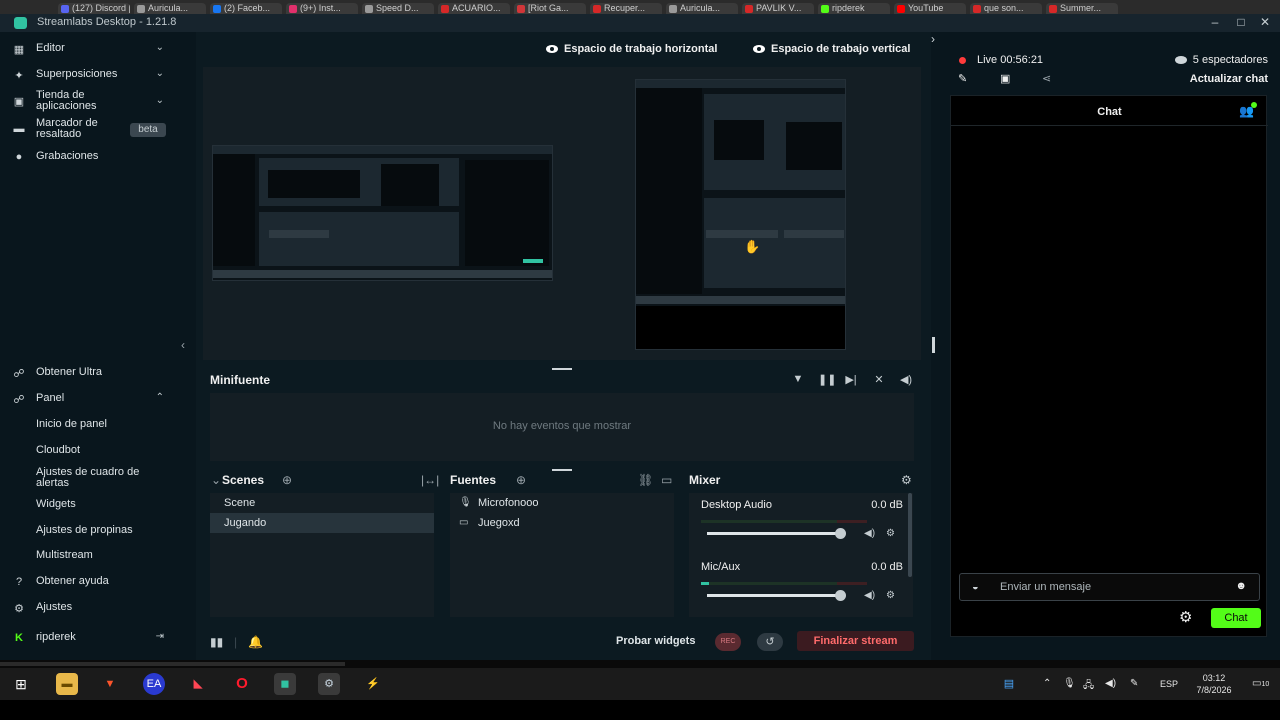  What do you see at coordinates (645, 480) in the screenshot?
I see `link-icon: ⛓` at bounding box center [645, 480].